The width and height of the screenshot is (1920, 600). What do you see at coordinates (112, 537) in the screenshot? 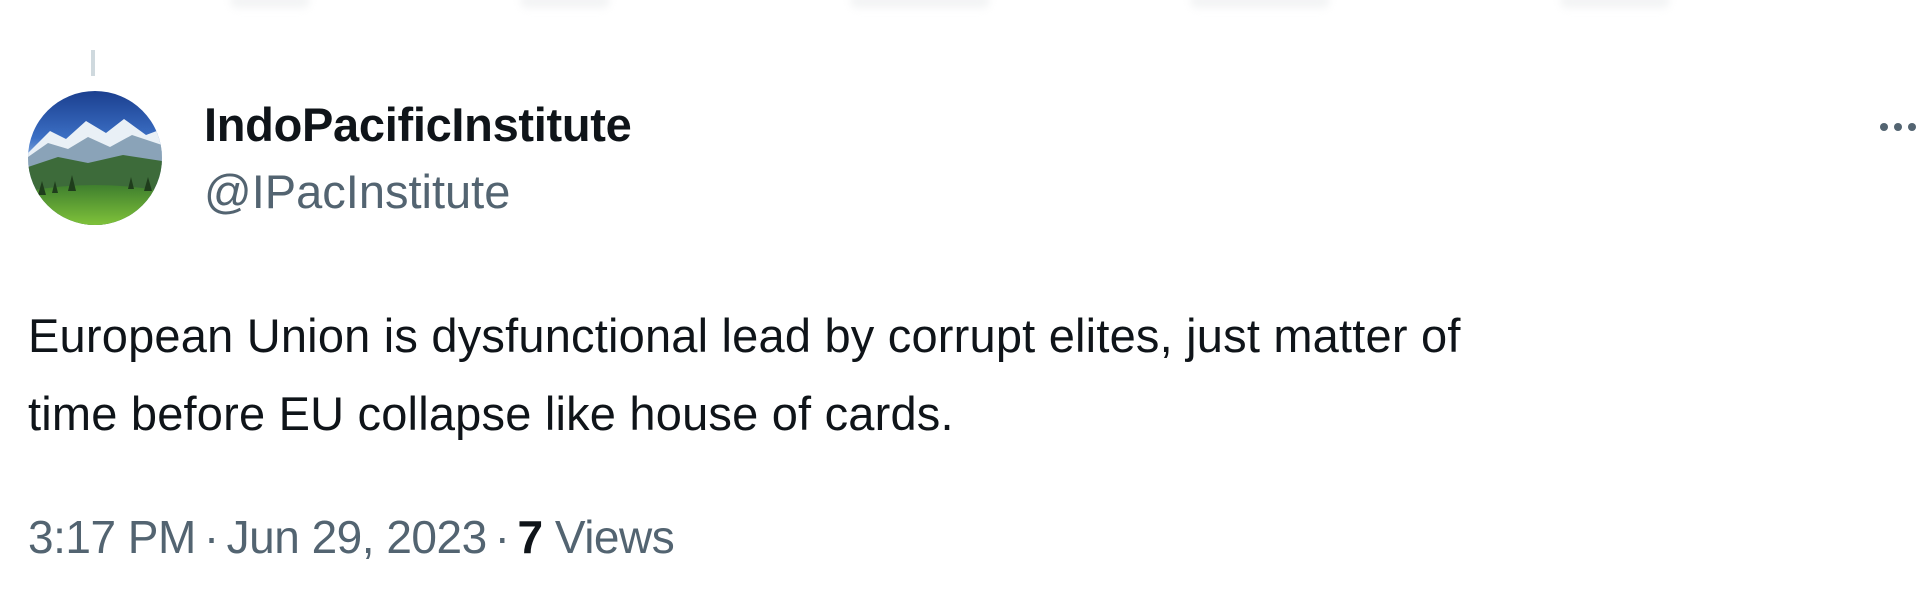
I see `tweet-time: 3:17 PM` at bounding box center [112, 537].